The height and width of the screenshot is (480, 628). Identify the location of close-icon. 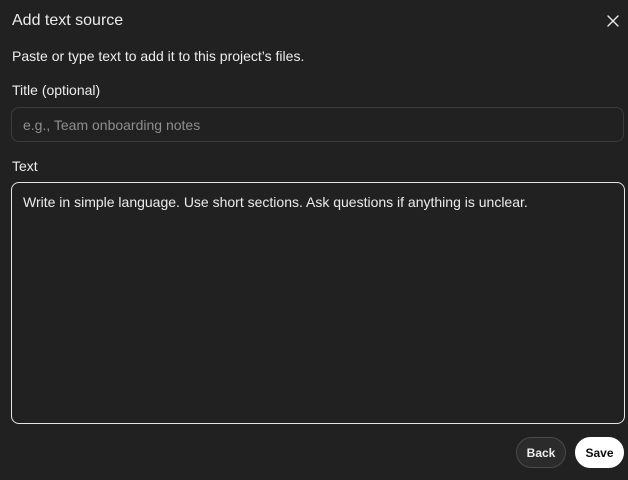
(613, 21).